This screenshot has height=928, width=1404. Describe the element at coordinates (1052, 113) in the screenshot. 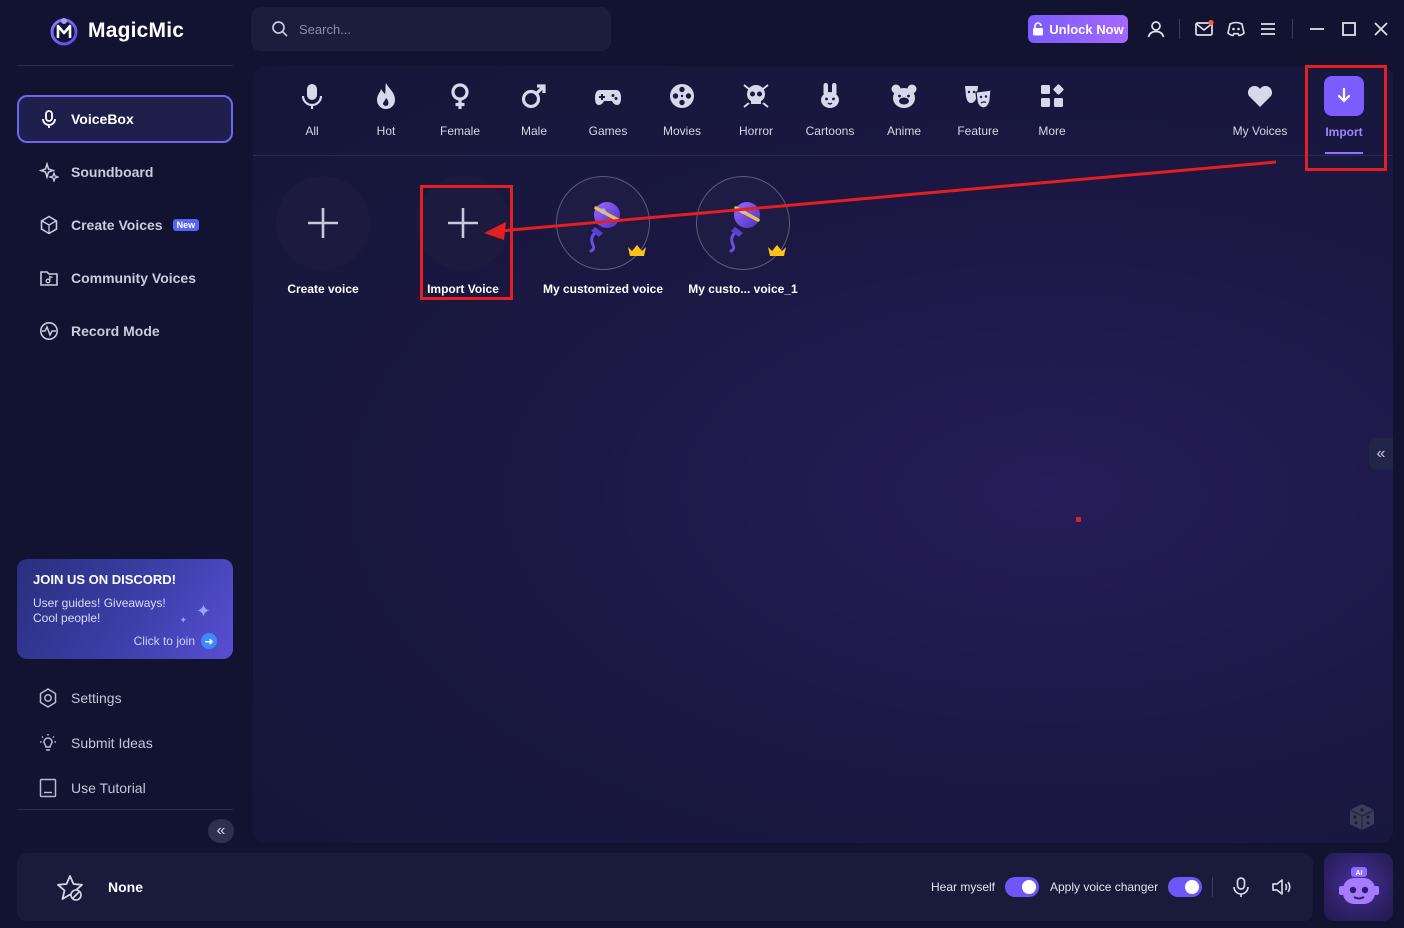

I see `category-more: More` at that location.